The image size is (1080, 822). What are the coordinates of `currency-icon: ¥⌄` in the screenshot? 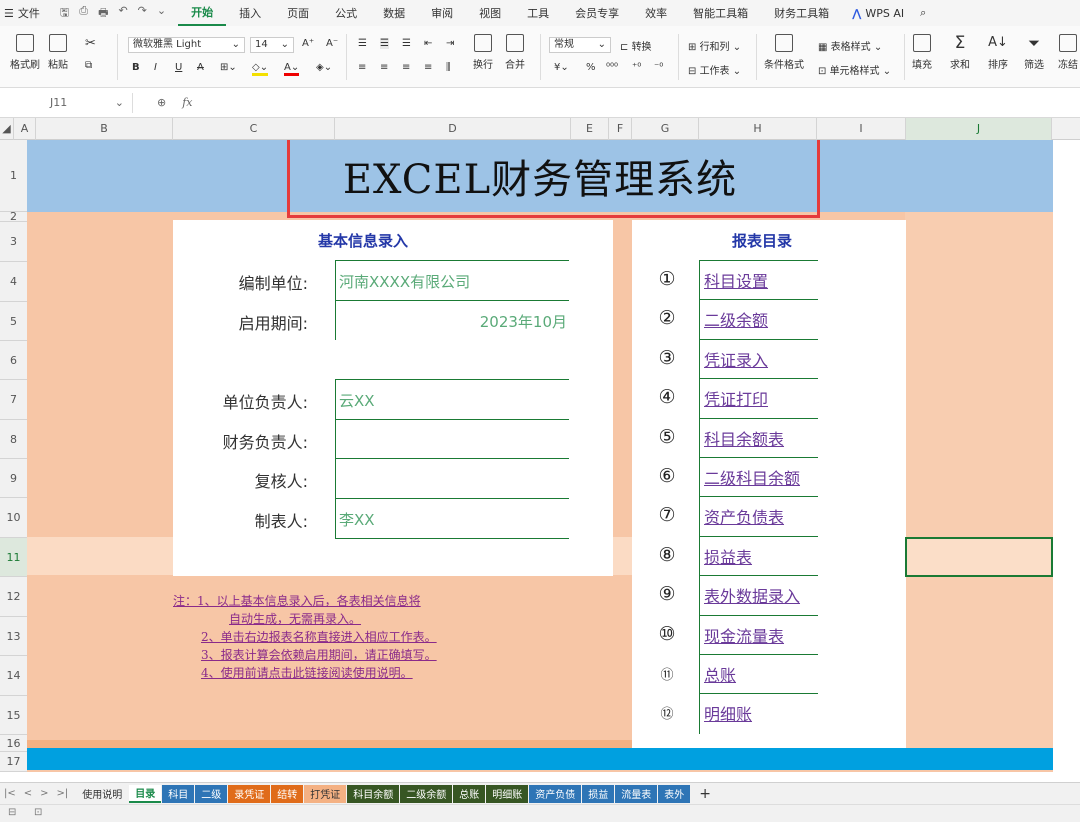 It's located at (561, 67).